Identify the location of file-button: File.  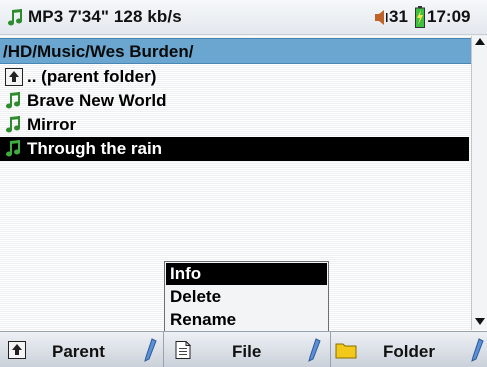
(247, 349).